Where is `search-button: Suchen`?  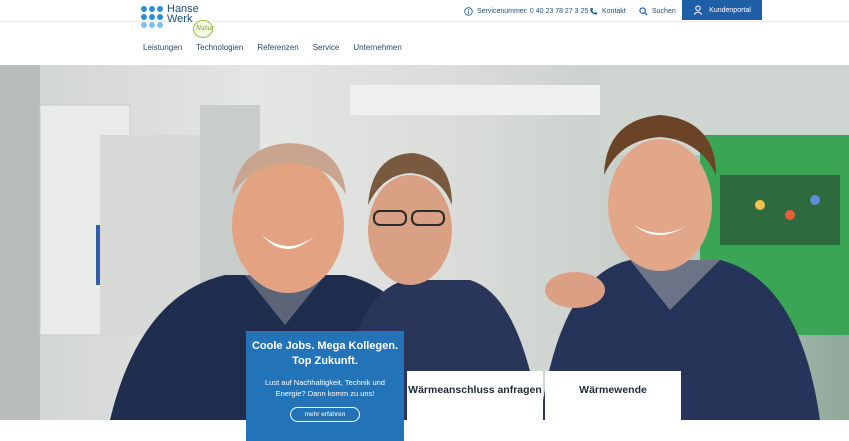 search-button: Suchen is located at coordinates (657, 11).